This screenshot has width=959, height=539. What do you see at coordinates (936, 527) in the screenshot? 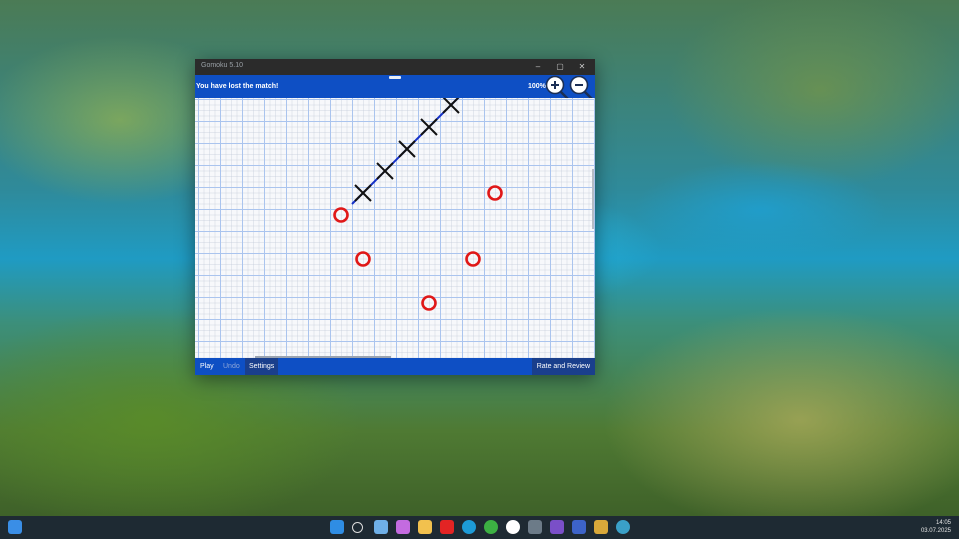
I see `system-clock: 14:05 03.07.2025` at bounding box center [936, 527].